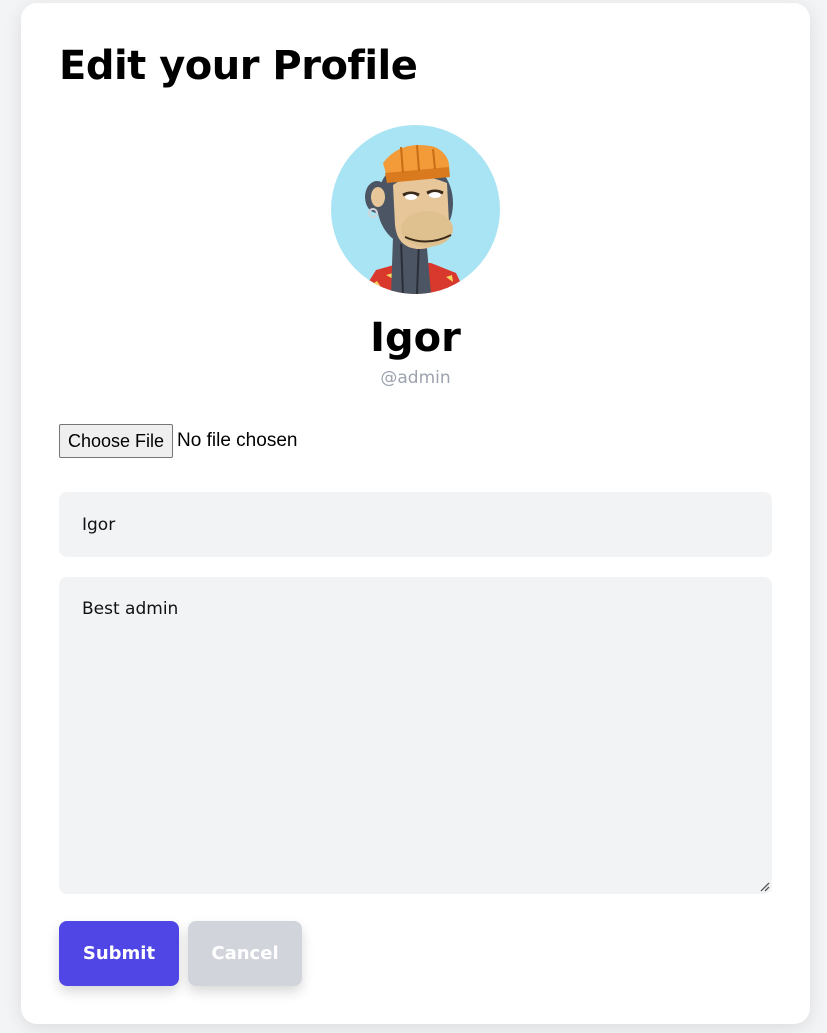 This screenshot has height=1033, width=827. I want to click on name-field-value: Igor, so click(99, 524).